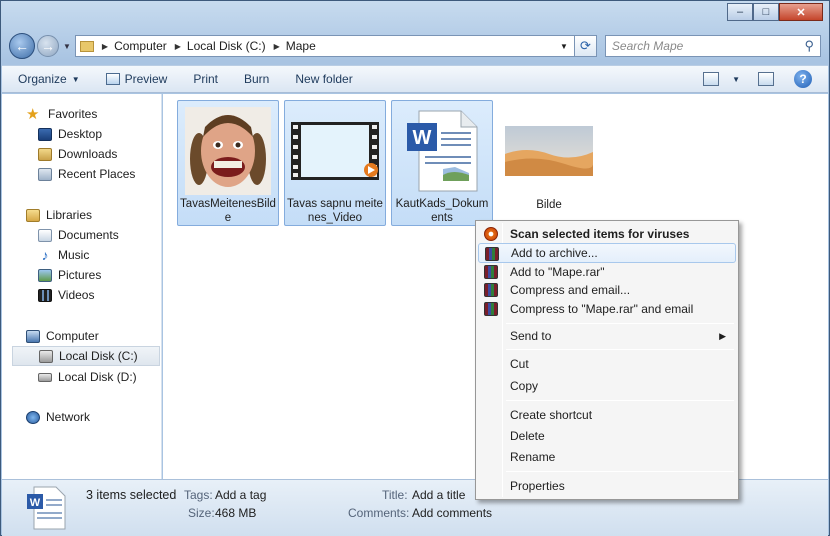 This screenshot has height=536, width=830. Describe the element at coordinates (607, 272) in the screenshot. I see `menu-add-to-rar: Add to "Mape.rar"` at that location.